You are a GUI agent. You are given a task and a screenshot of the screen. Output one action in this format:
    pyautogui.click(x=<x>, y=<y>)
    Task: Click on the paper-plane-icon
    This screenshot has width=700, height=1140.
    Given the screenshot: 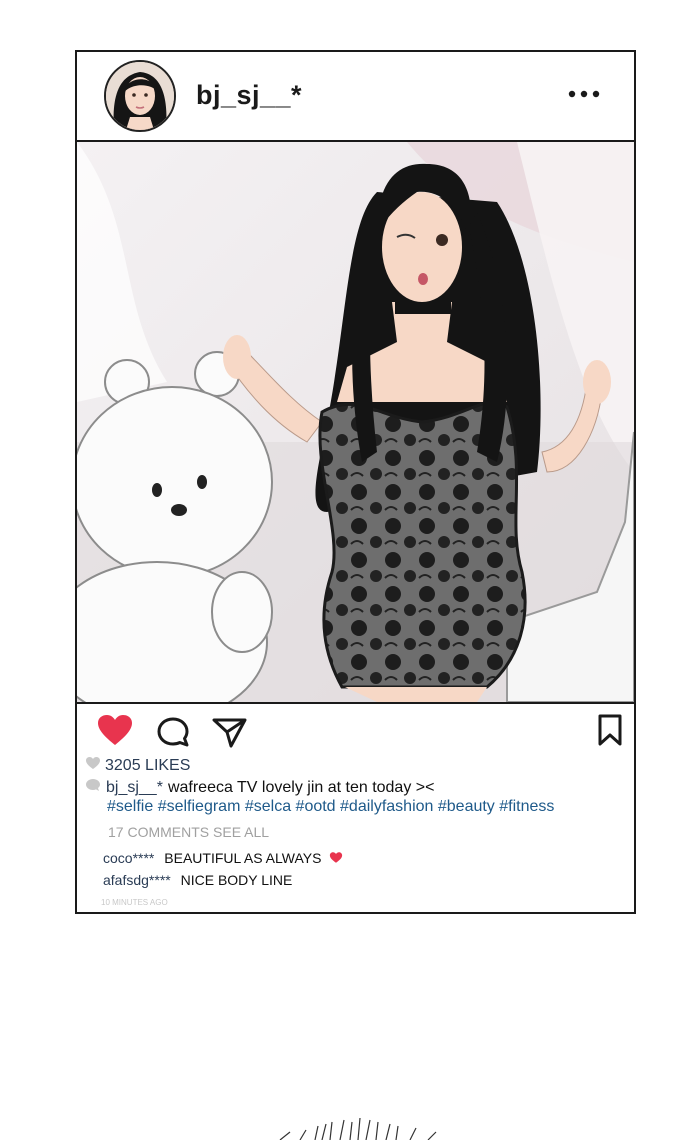 What is the action you would take?
    pyautogui.click(x=230, y=734)
    